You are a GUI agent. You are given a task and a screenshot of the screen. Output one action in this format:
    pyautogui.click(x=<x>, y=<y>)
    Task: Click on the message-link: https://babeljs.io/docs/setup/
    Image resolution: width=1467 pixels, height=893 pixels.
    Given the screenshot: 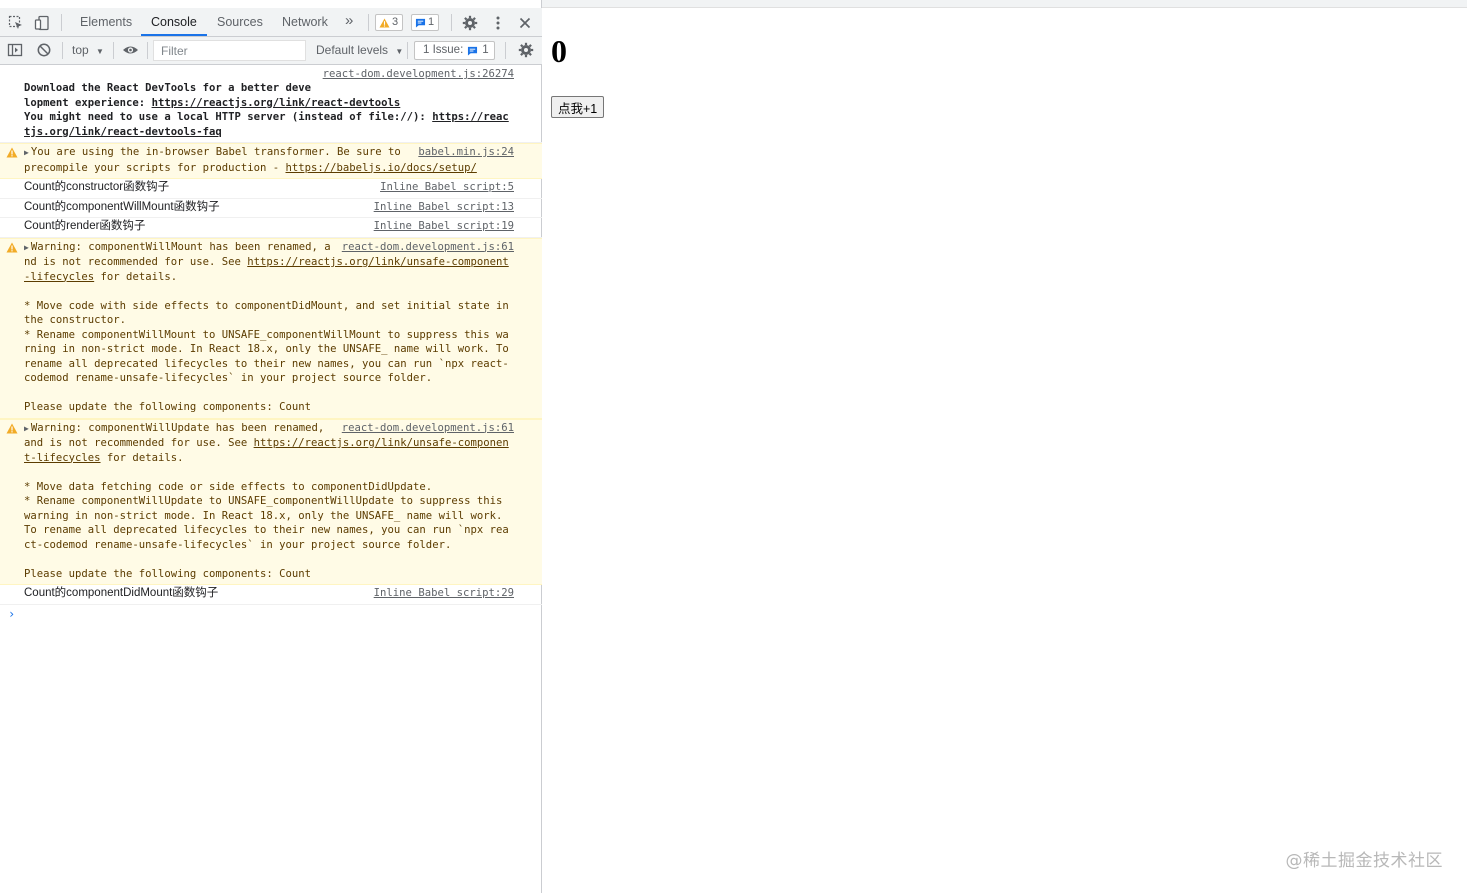 What is the action you would take?
    pyautogui.click(x=381, y=168)
    